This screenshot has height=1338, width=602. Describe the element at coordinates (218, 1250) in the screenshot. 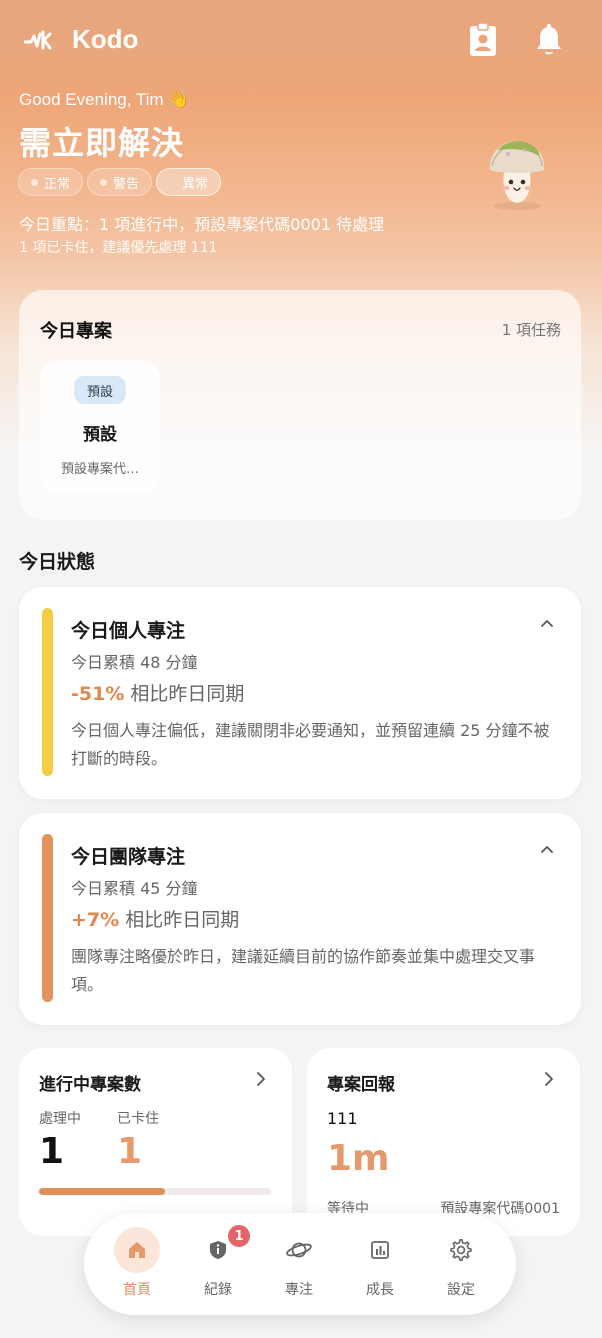

I see `shield-info-icon` at that location.